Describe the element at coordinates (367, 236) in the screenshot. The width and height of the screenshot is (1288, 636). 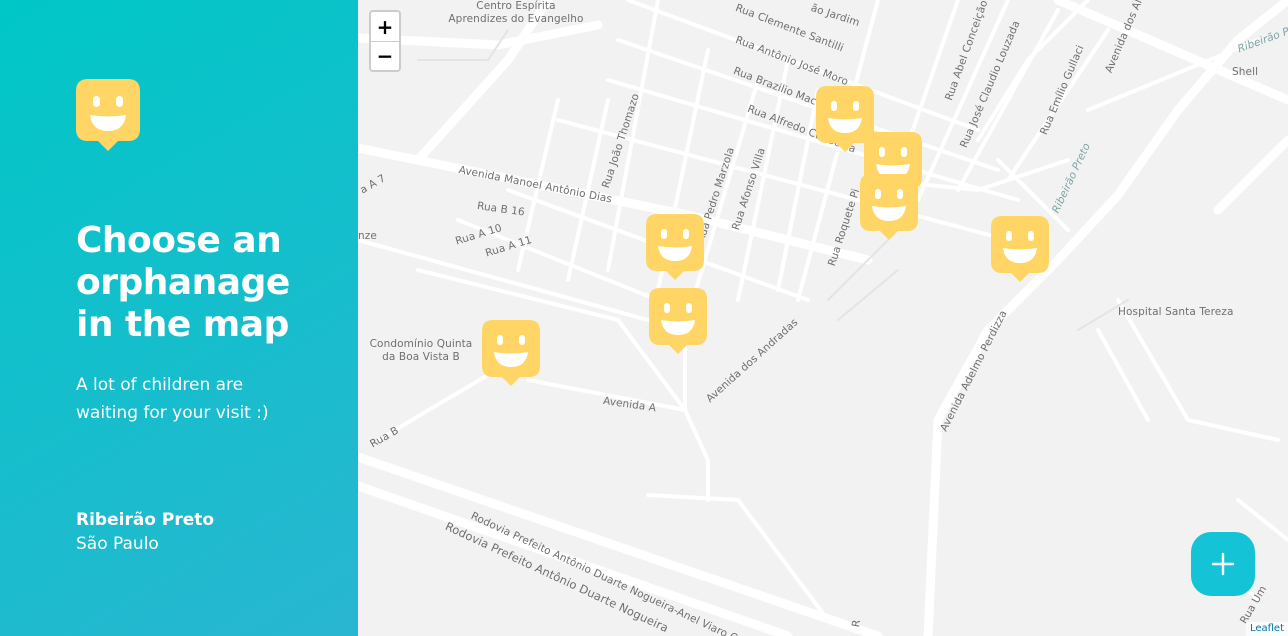
I see `map-label: nze` at that location.